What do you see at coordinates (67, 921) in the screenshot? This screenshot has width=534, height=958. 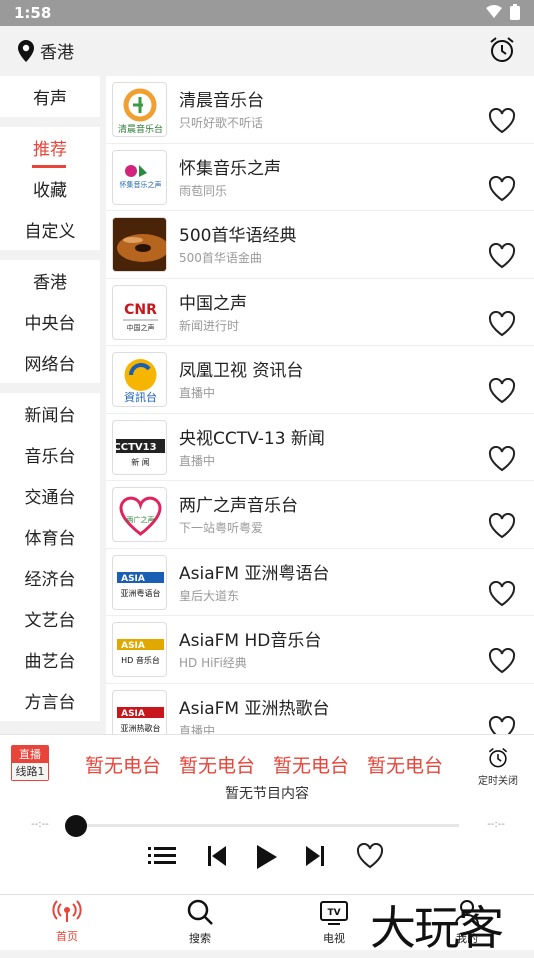 I see `tab-home: 首页` at bounding box center [67, 921].